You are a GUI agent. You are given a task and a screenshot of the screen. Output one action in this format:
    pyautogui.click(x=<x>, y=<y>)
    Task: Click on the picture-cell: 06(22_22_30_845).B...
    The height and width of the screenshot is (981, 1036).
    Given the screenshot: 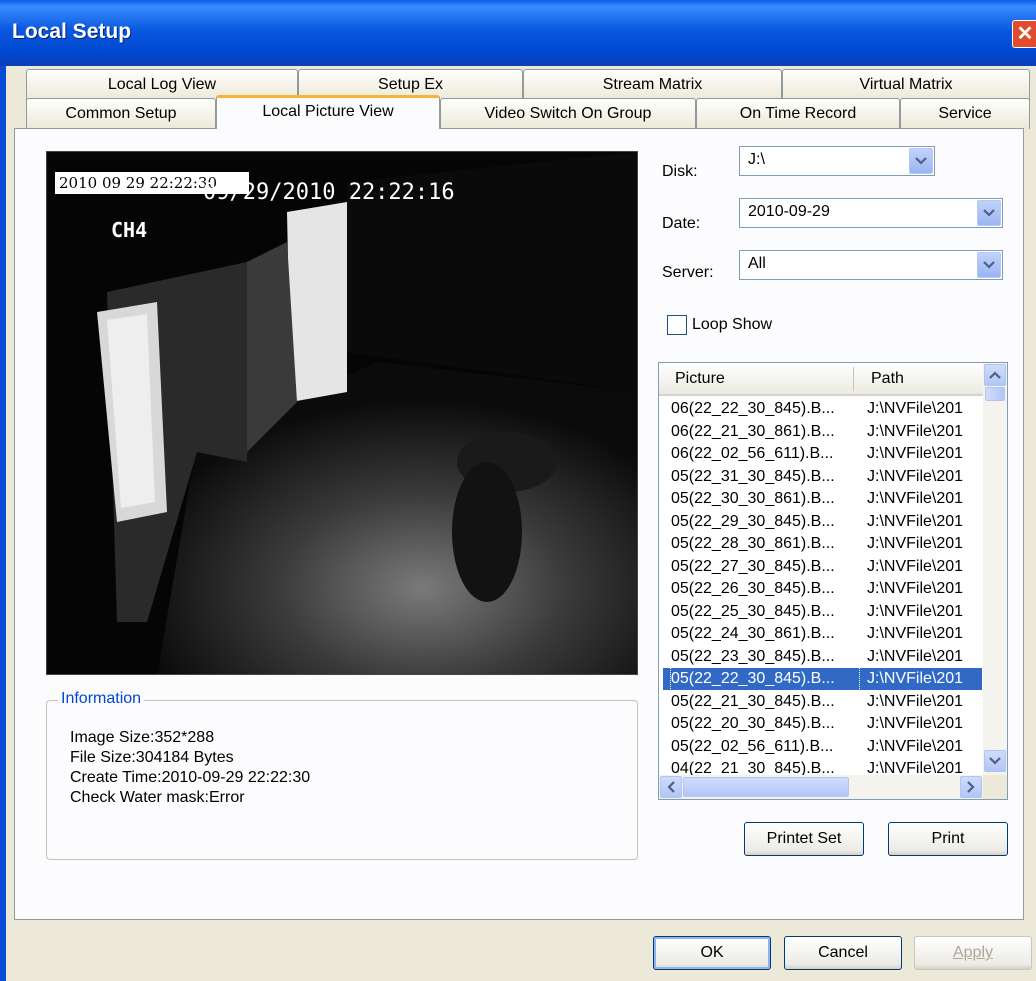 What is the action you would take?
    pyautogui.click(x=753, y=408)
    